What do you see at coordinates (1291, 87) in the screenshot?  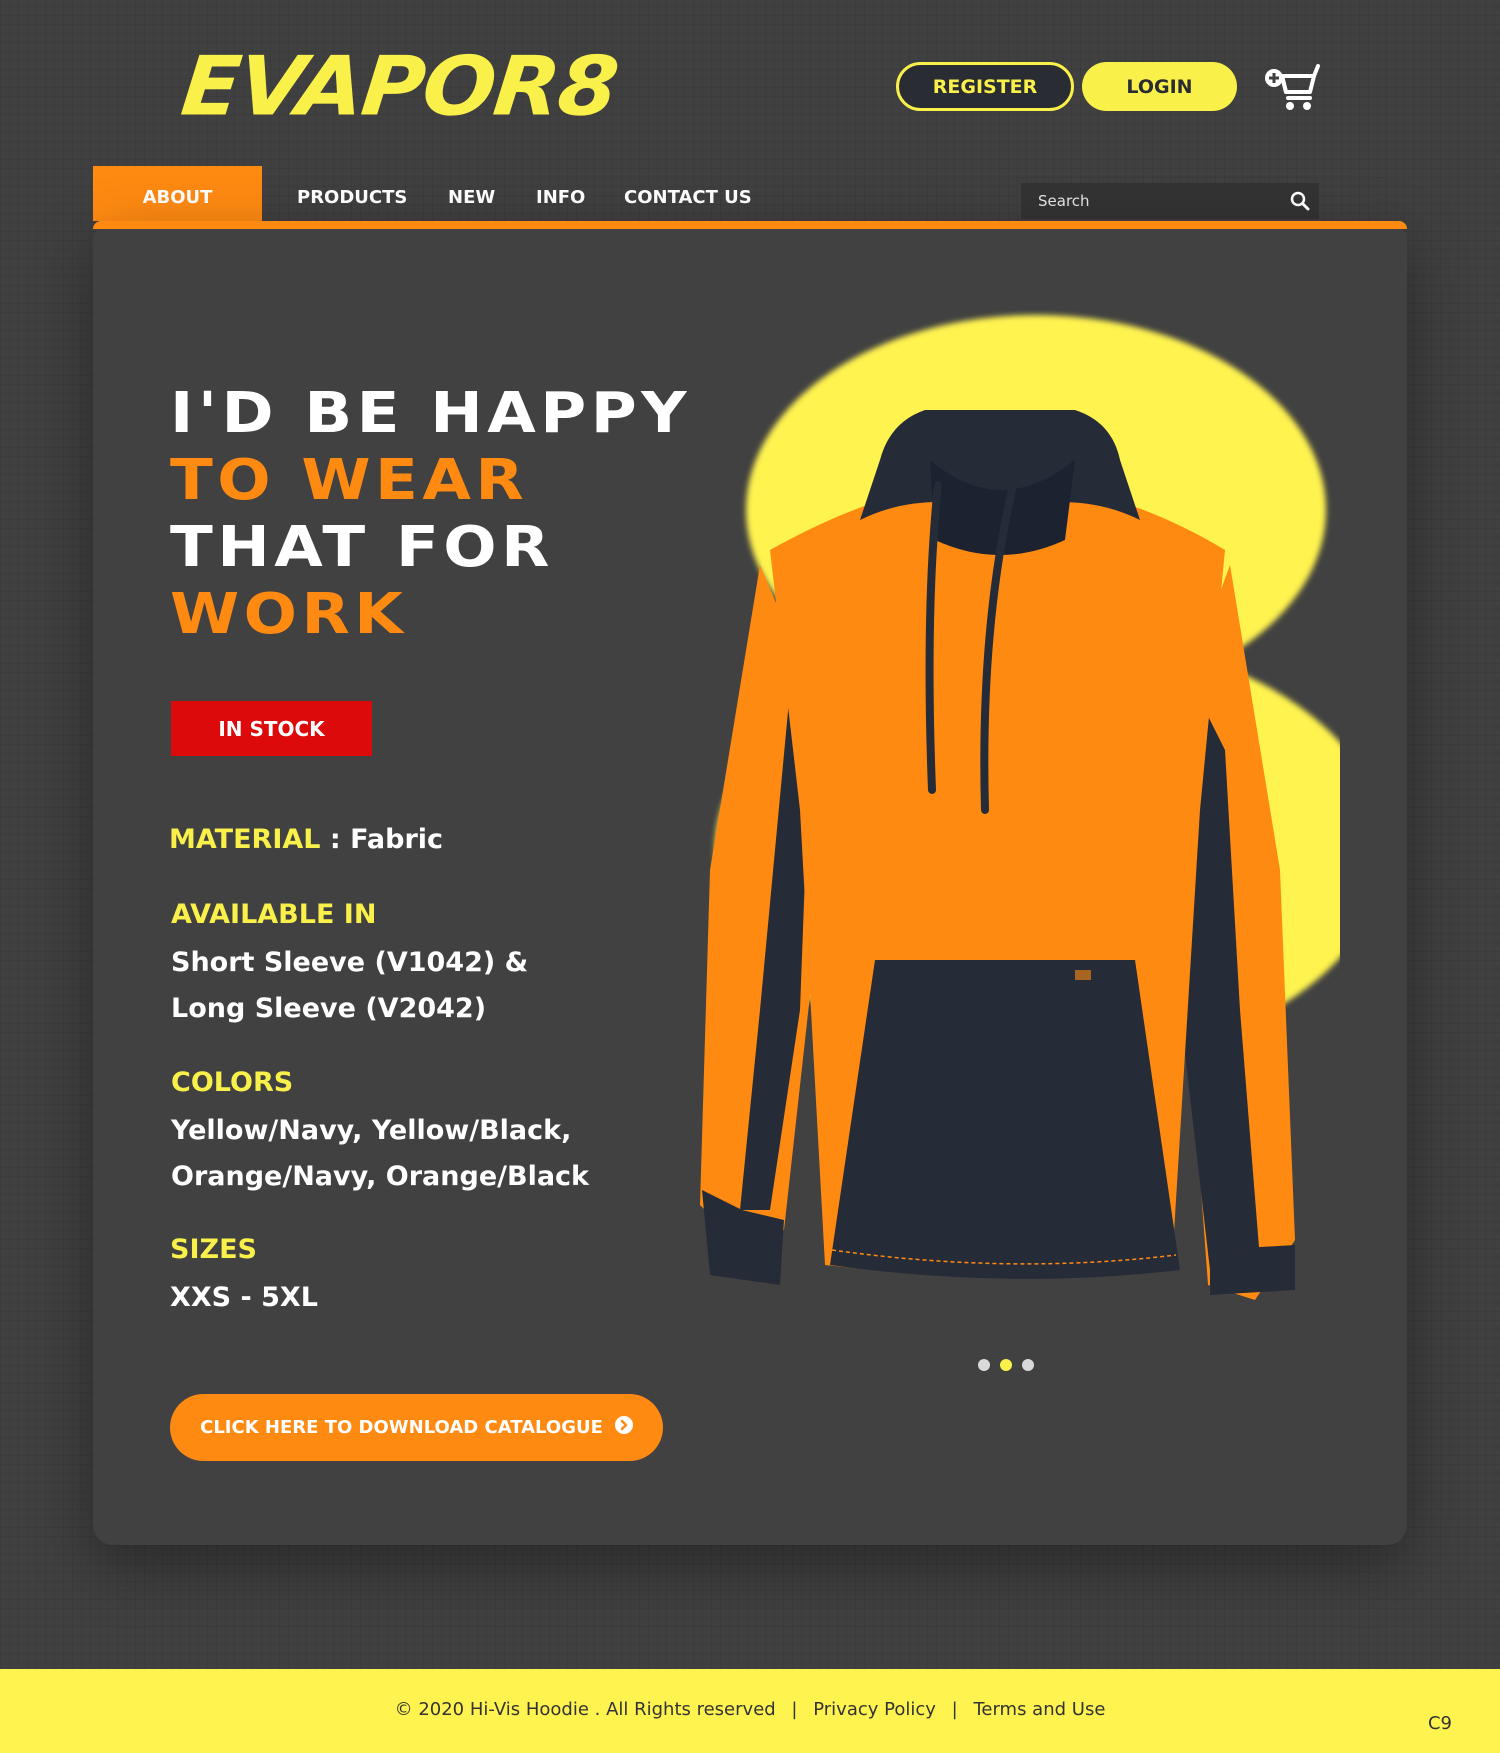 I see `shopping-cart-icon` at bounding box center [1291, 87].